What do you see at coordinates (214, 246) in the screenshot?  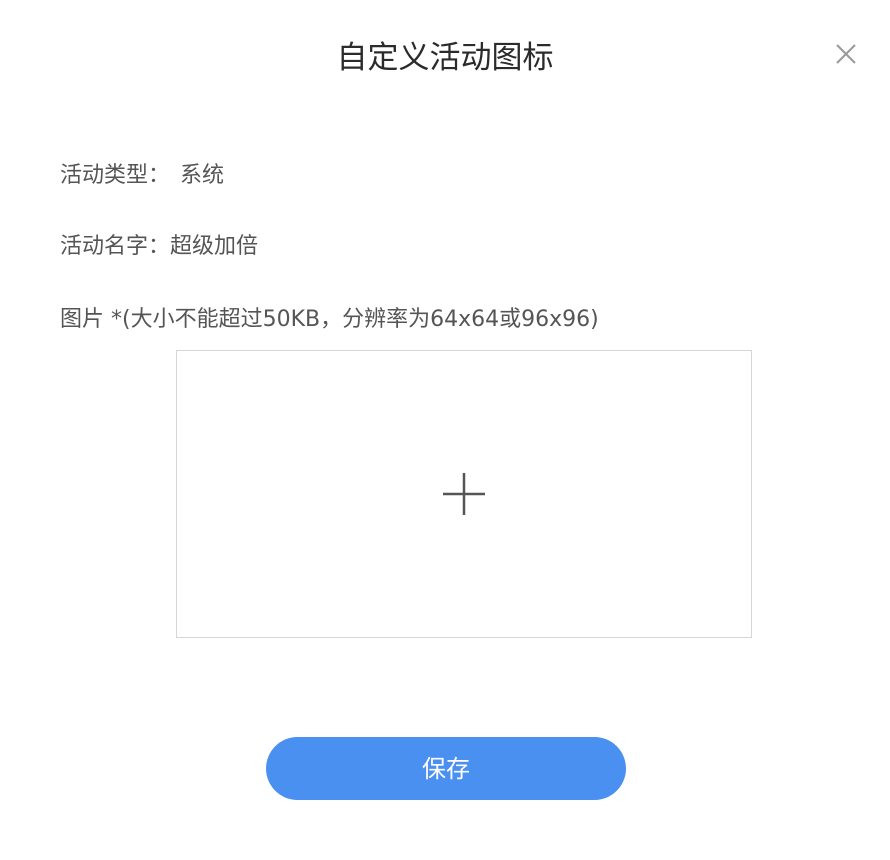 I see `activity-name-value: 超级加倍` at bounding box center [214, 246].